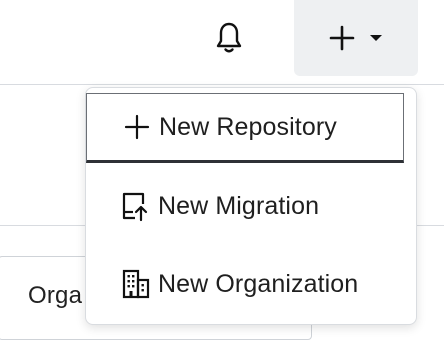 The width and height of the screenshot is (444, 348). I want to click on background-card-label: Orga, so click(55, 295).